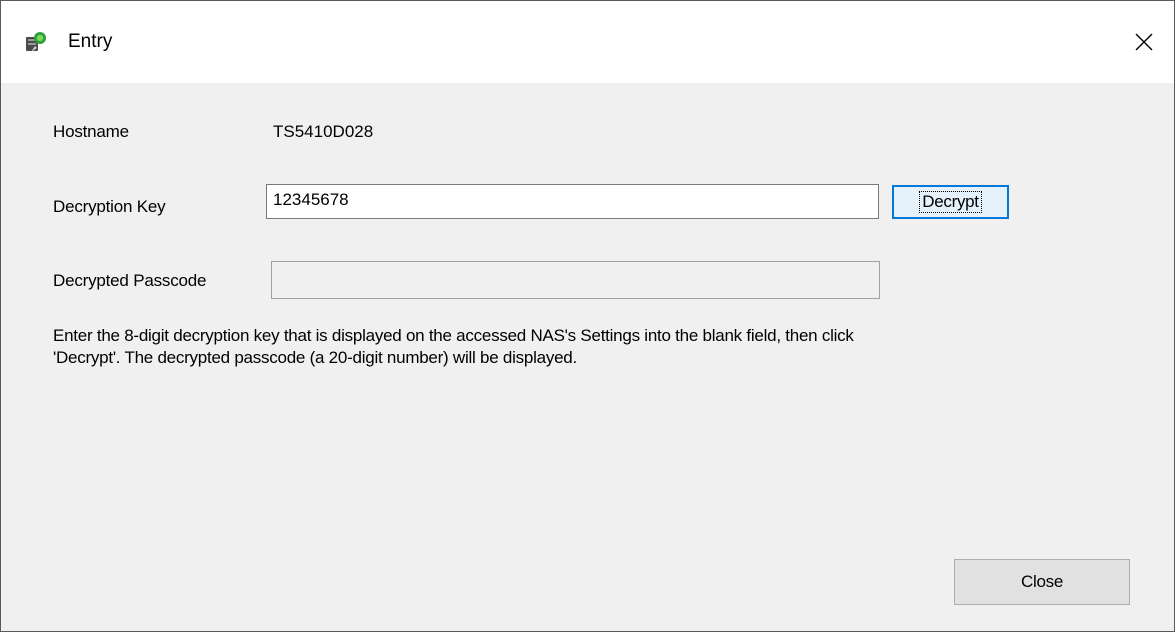  What do you see at coordinates (1144, 42) in the screenshot?
I see `close-icon` at bounding box center [1144, 42].